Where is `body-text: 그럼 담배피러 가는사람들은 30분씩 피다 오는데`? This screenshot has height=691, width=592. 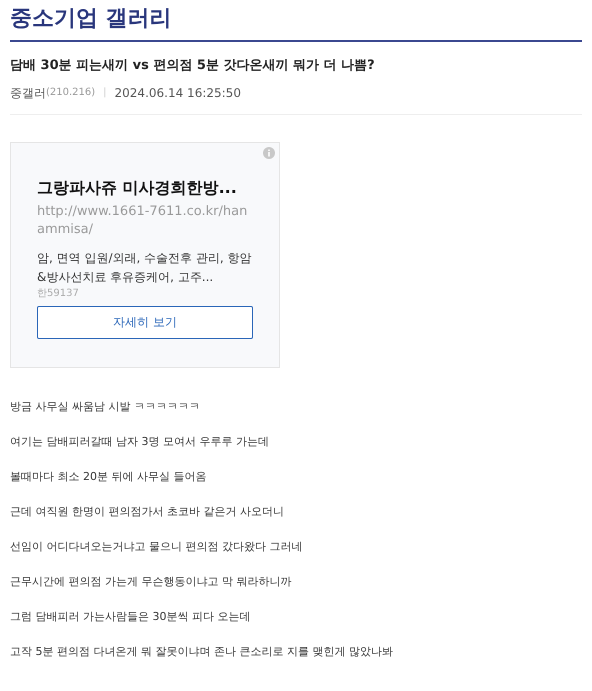
body-text: 그럼 담배피러 가는사람들은 30분씩 피다 오는데 is located at coordinates (131, 616).